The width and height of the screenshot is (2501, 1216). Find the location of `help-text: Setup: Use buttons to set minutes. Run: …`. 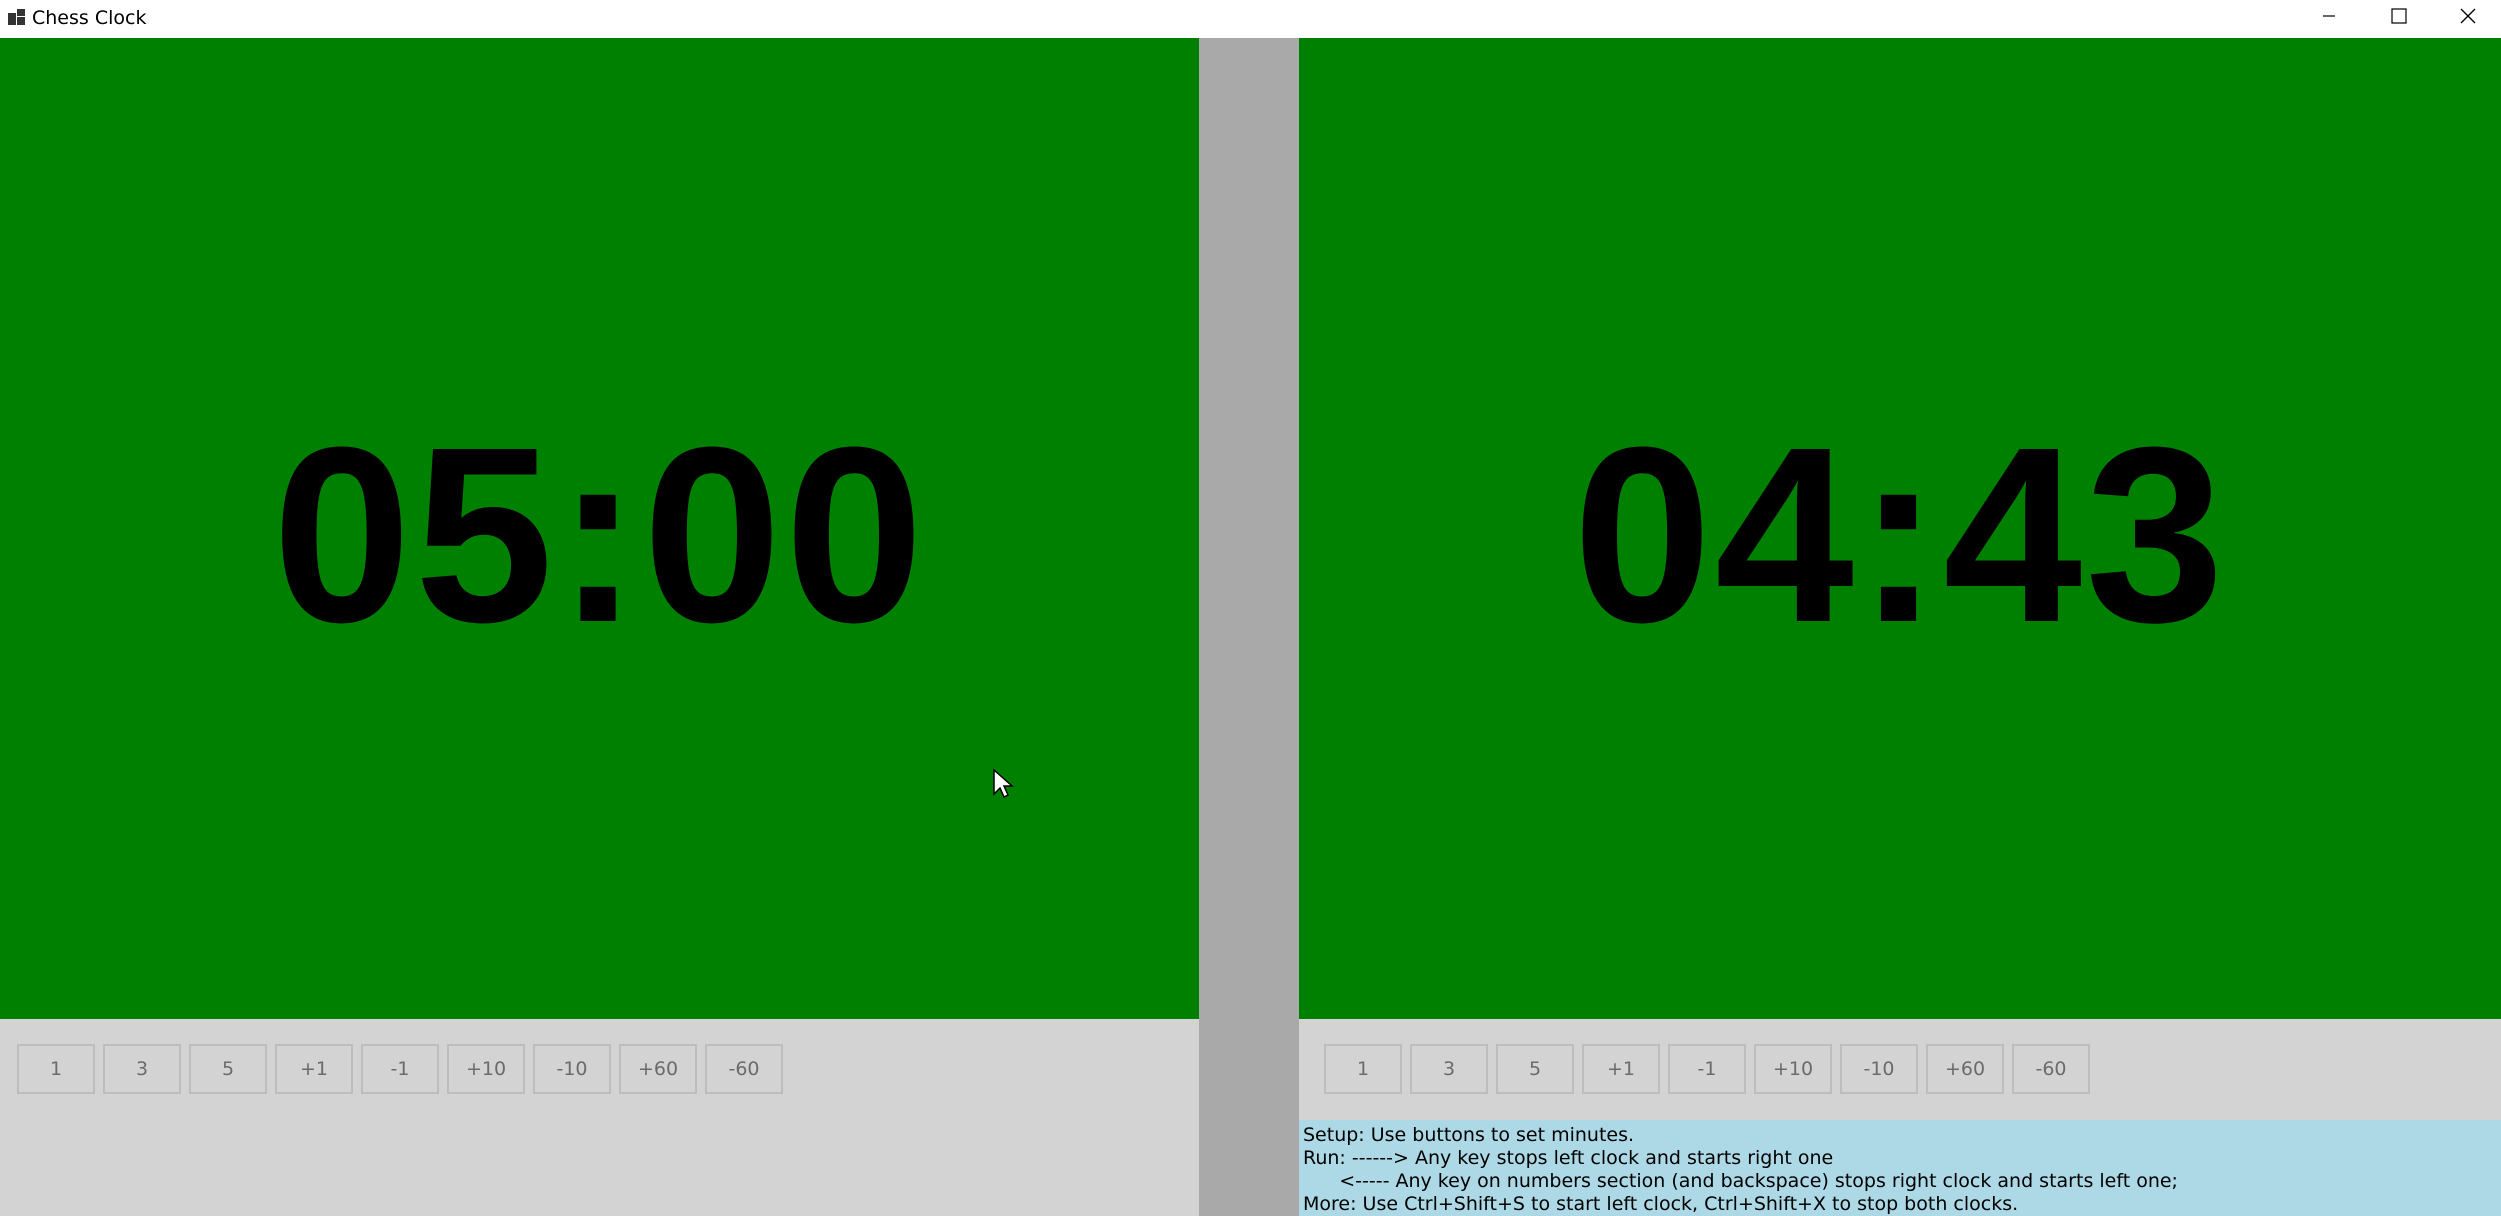

help-text: Setup: Use buttons to set minutes. Run: … is located at coordinates (1900, 1168).